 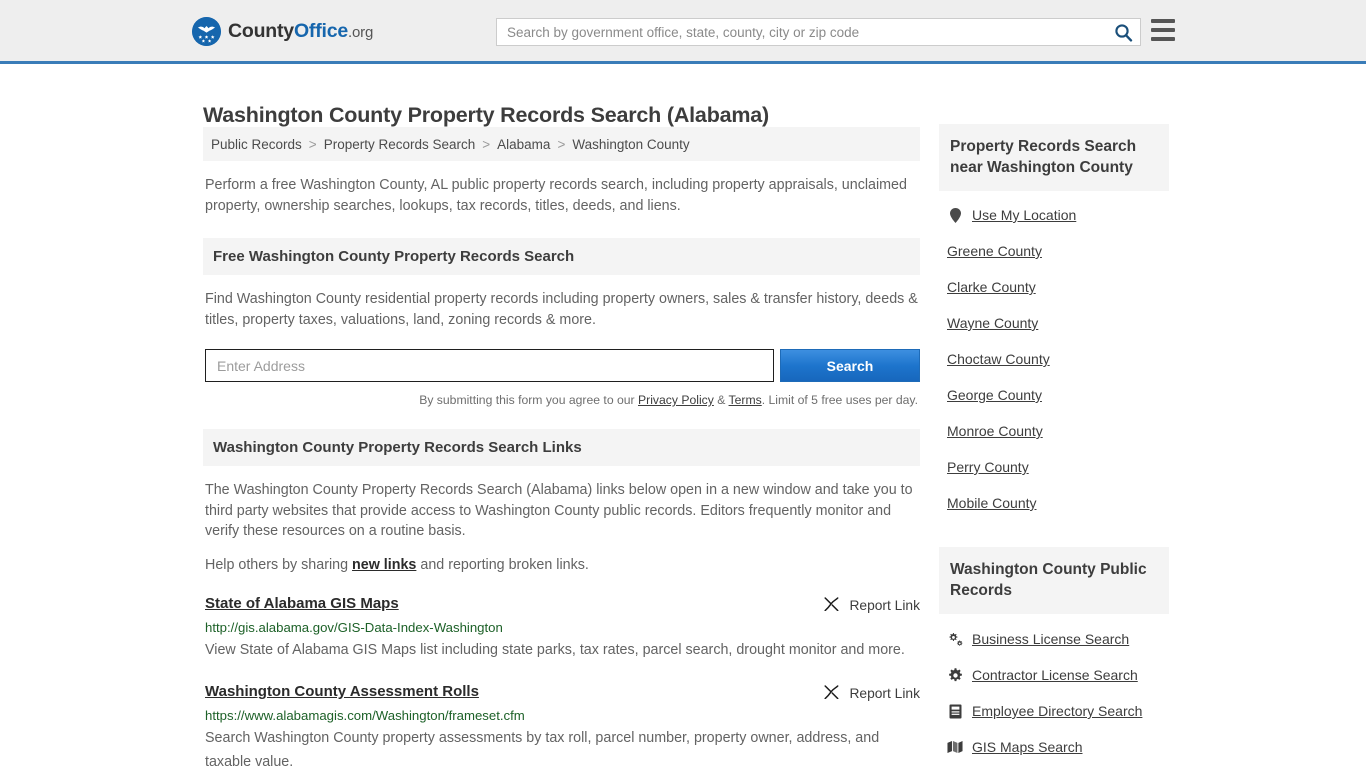 What do you see at coordinates (1058, 359) in the screenshot?
I see `sidebar-item-choctaw-county: Choctaw County` at bounding box center [1058, 359].